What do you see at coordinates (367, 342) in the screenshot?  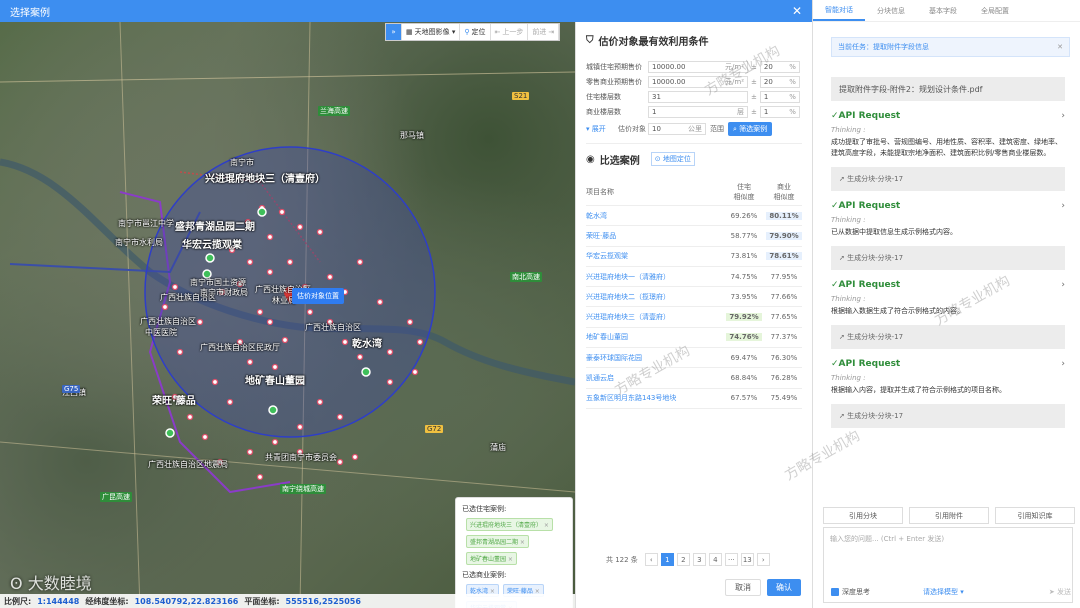 I see `map-label-district6: 乾水湾` at bounding box center [367, 342].